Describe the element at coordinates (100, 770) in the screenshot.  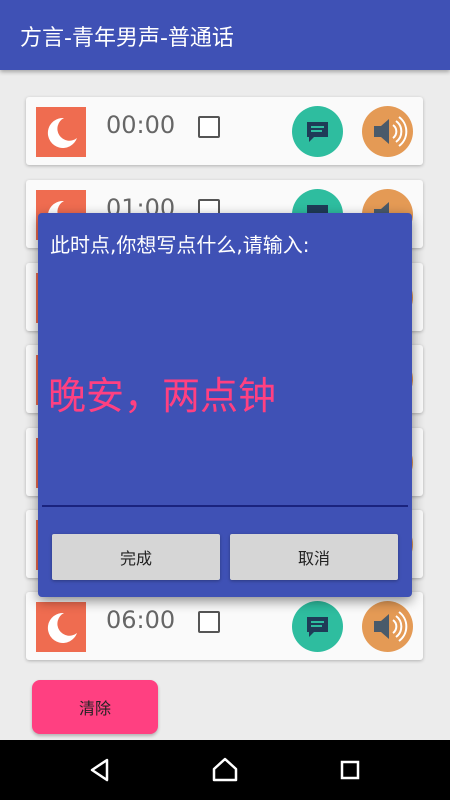
I see `back-icon` at that location.